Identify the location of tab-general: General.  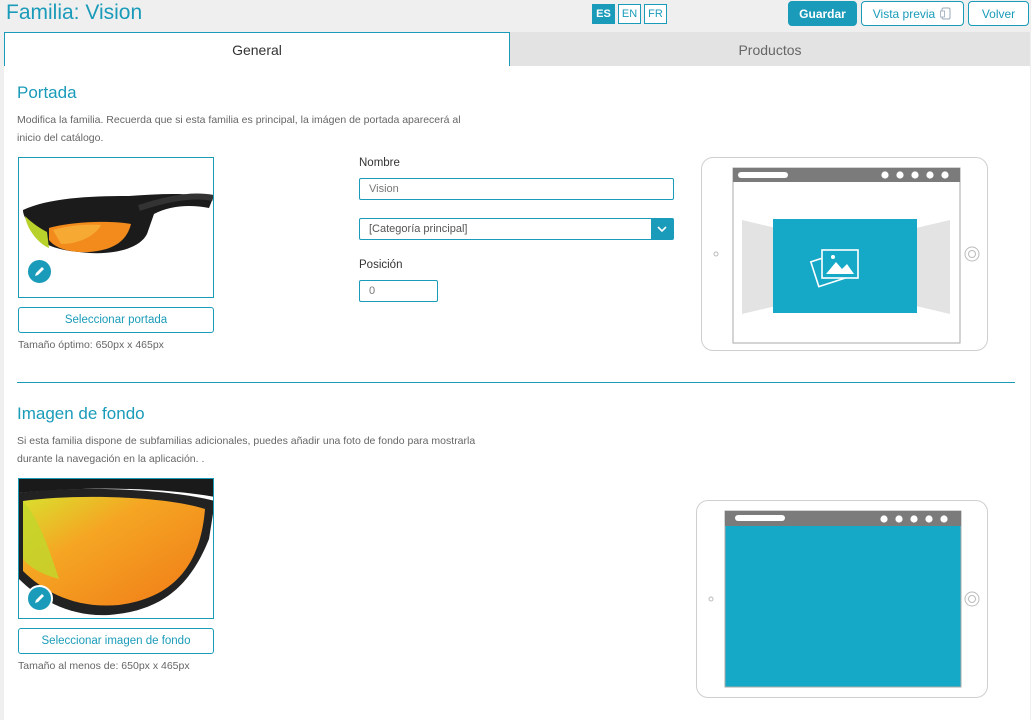
(257, 49).